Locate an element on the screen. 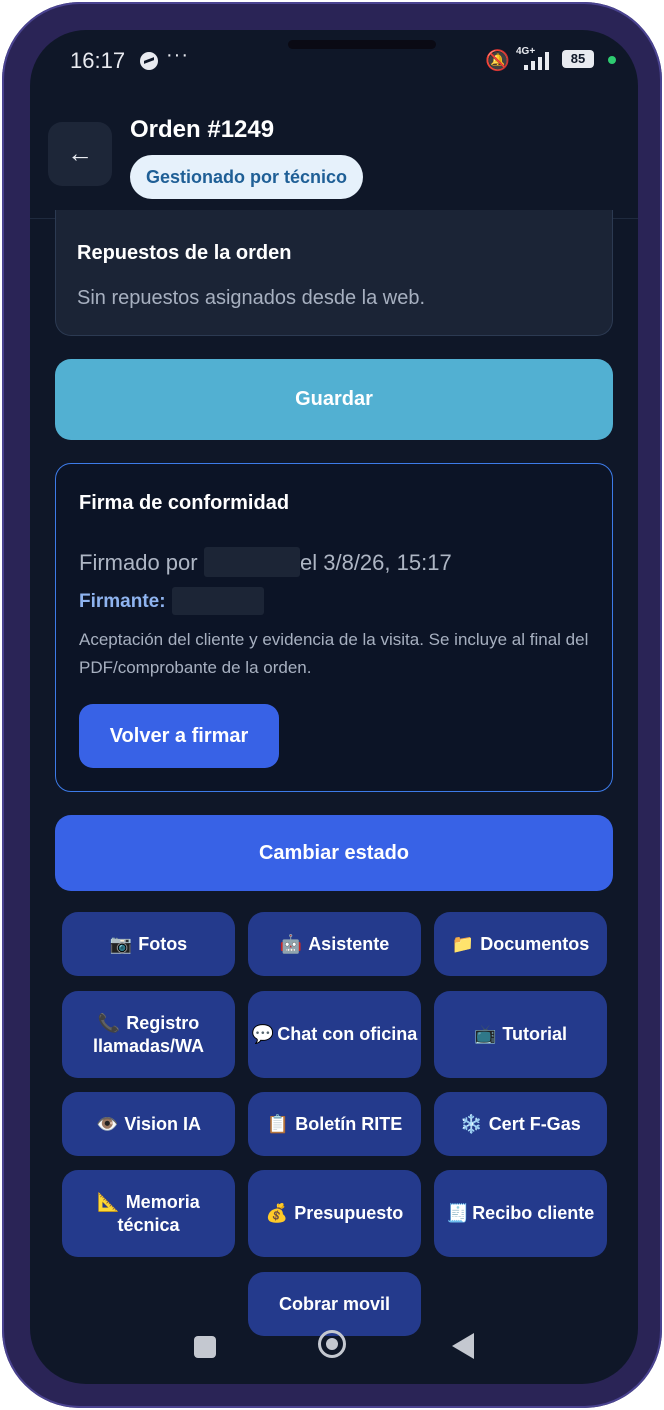  tutorial-label: Tutorial is located at coordinates (535, 1034).